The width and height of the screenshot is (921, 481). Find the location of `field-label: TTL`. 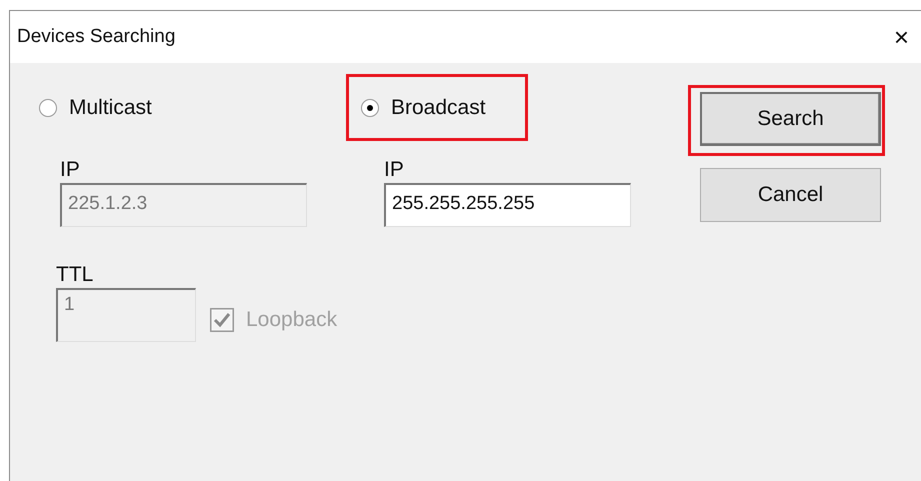

field-label: TTL is located at coordinates (75, 275).